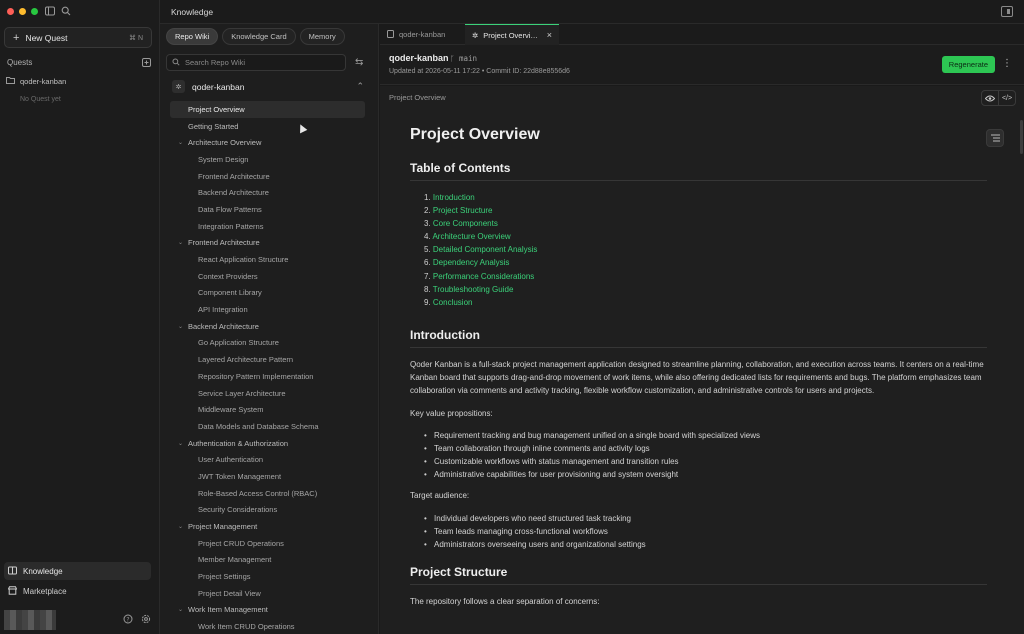 The height and width of the screenshot is (634, 1024). What do you see at coordinates (34, 11) in the screenshot?
I see `maximize-window-button` at bounding box center [34, 11].